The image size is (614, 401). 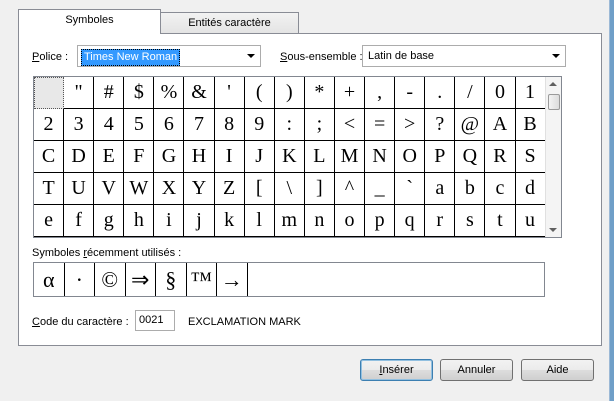 I want to click on recent-symbol-cell: →, so click(x=232, y=279).